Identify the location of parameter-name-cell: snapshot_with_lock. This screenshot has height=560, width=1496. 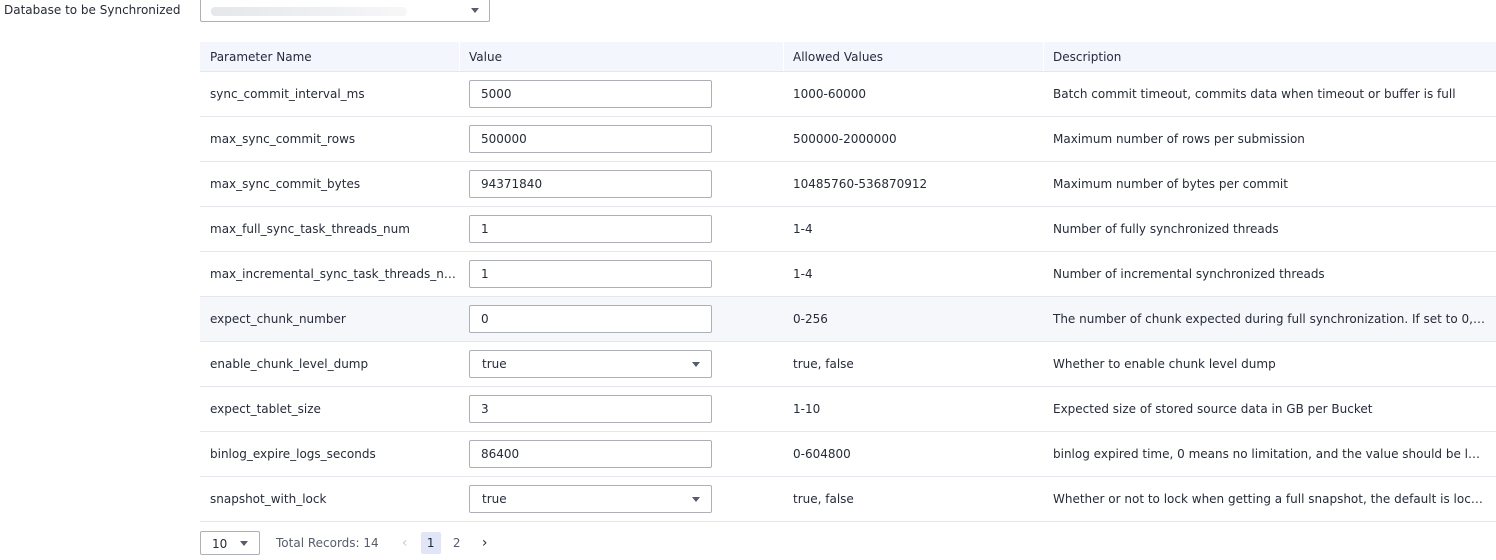
(268, 499).